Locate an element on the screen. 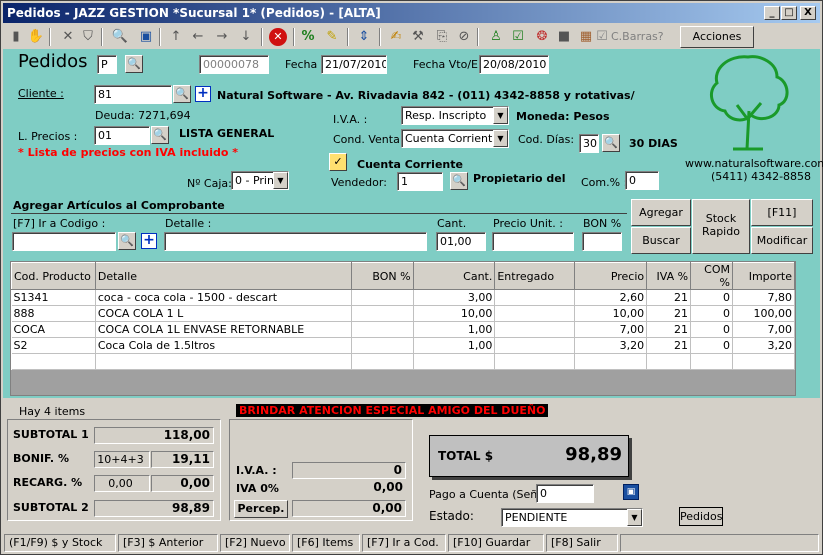 This screenshot has height=555, width=823. borrar-button: [F11] Borrar is located at coordinates (782, 221).